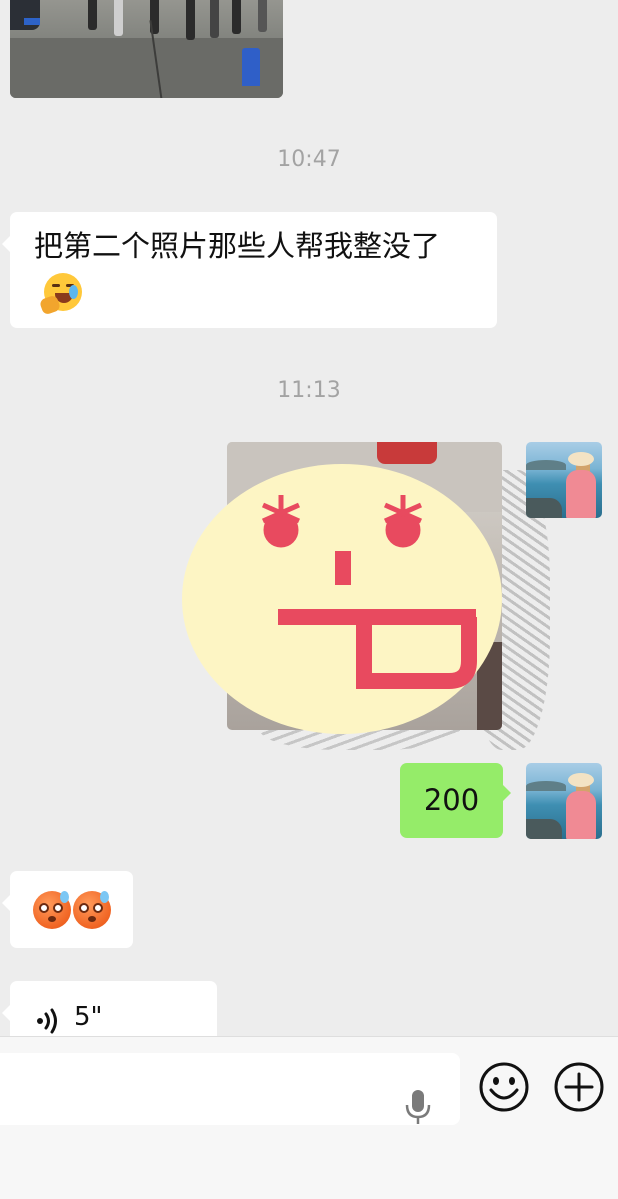  Describe the element at coordinates (47, 1021) in the screenshot. I see `voice-wave-icon` at that location.